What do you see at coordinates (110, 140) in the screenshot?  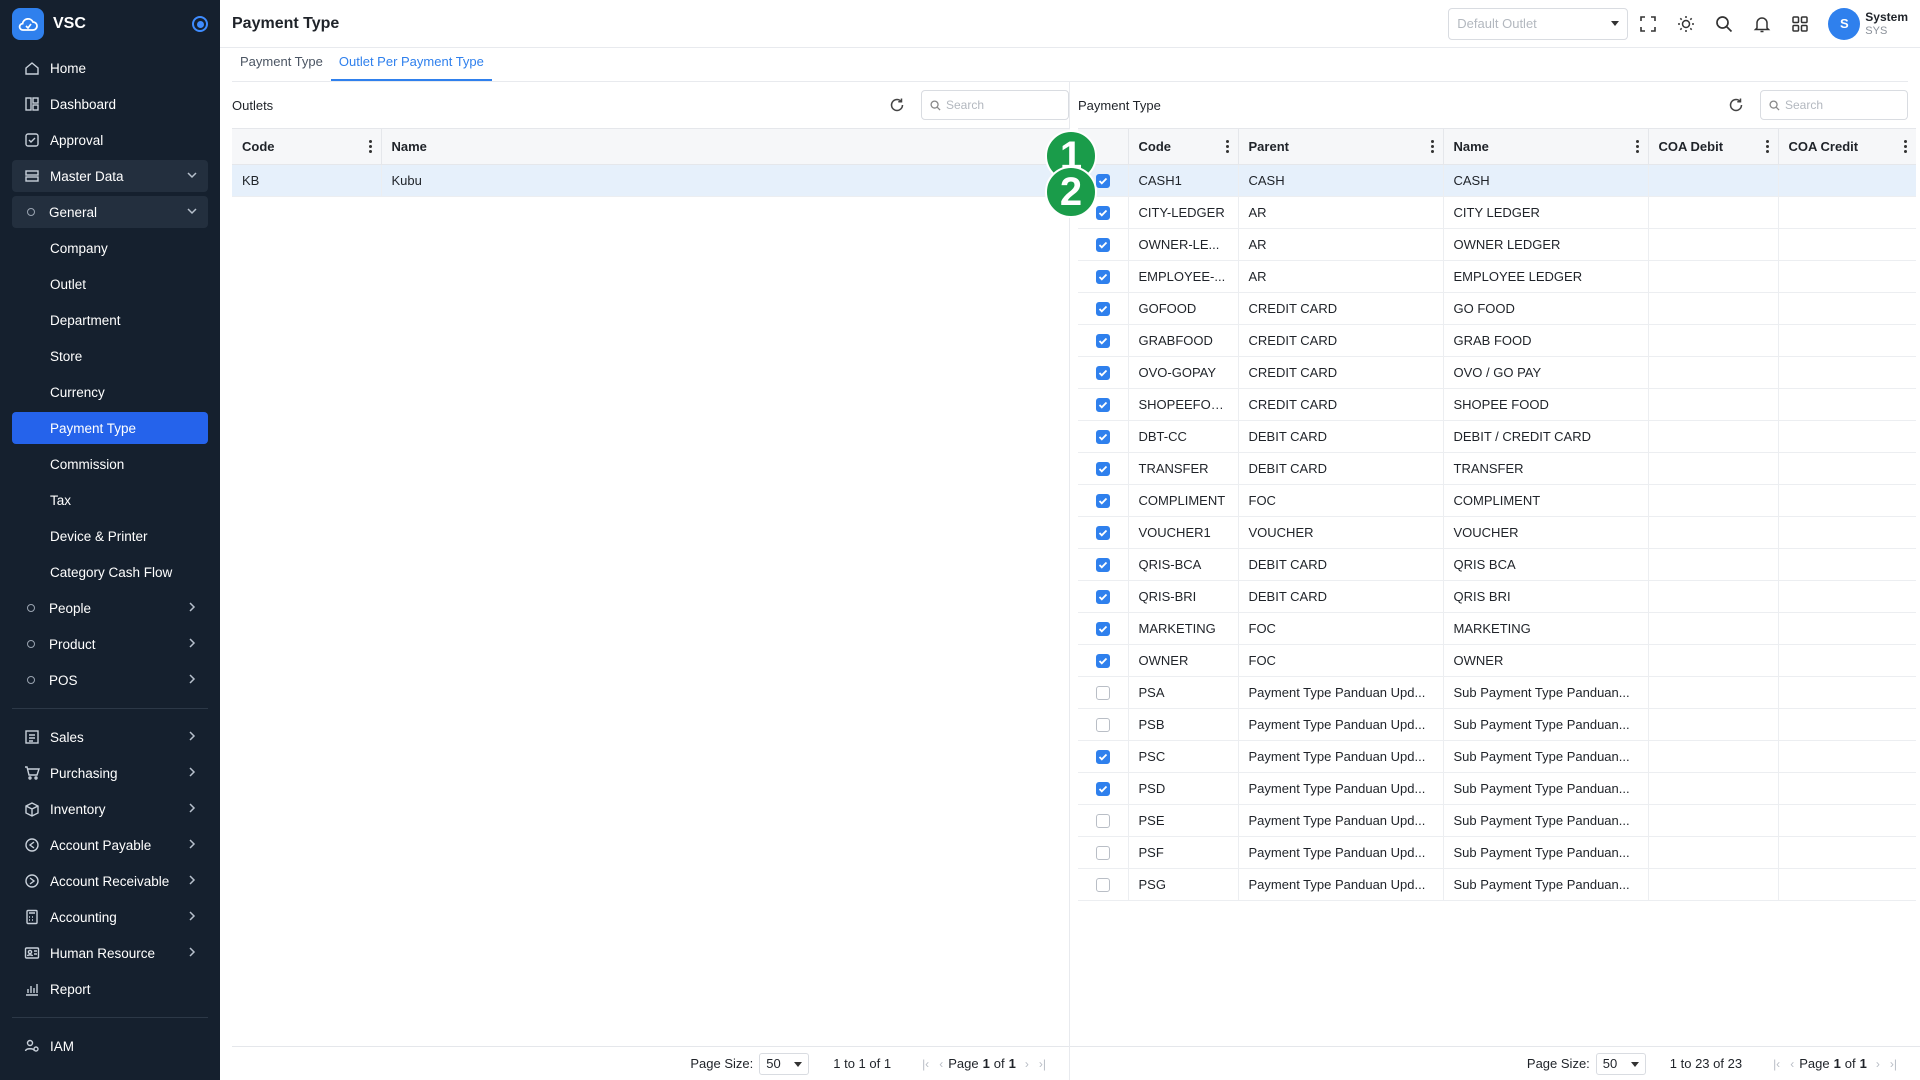 I see `sidebar-item-approval: Approval` at bounding box center [110, 140].